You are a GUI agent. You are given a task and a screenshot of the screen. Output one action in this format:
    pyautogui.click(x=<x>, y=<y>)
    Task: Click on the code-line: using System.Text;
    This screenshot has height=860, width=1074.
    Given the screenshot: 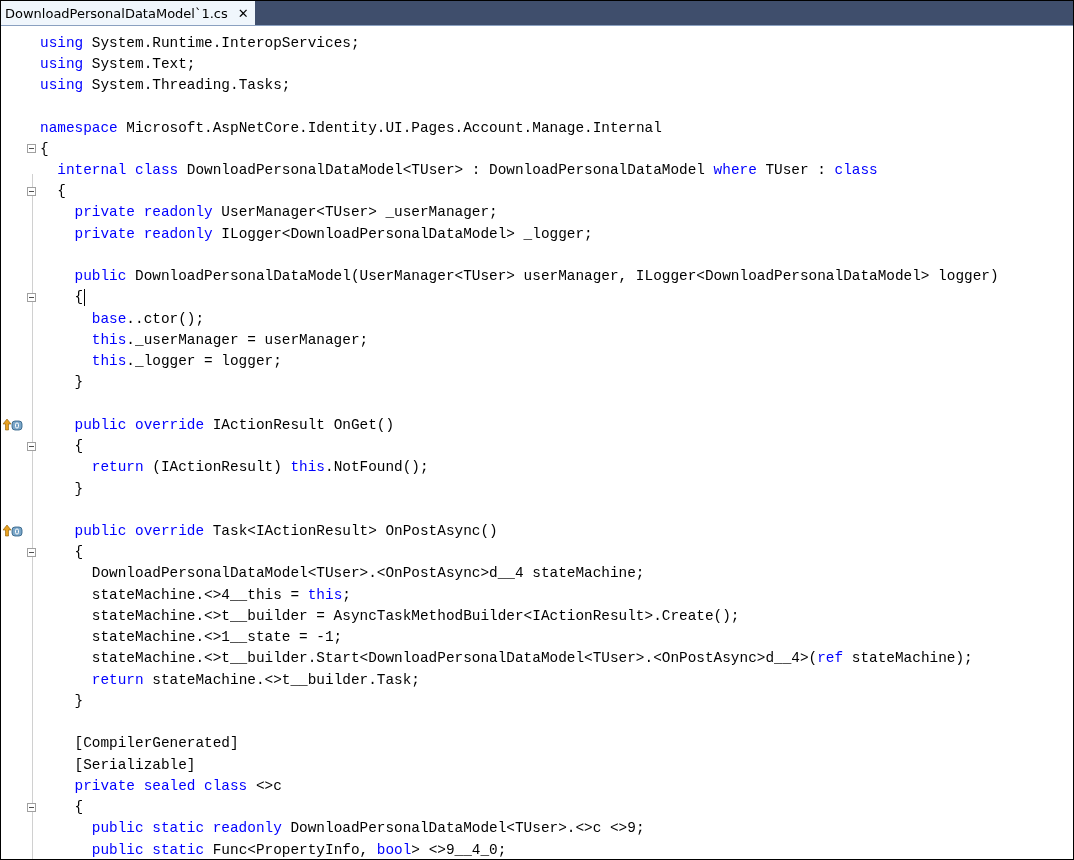 What is the action you would take?
    pyautogui.click(x=118, y=64)
    